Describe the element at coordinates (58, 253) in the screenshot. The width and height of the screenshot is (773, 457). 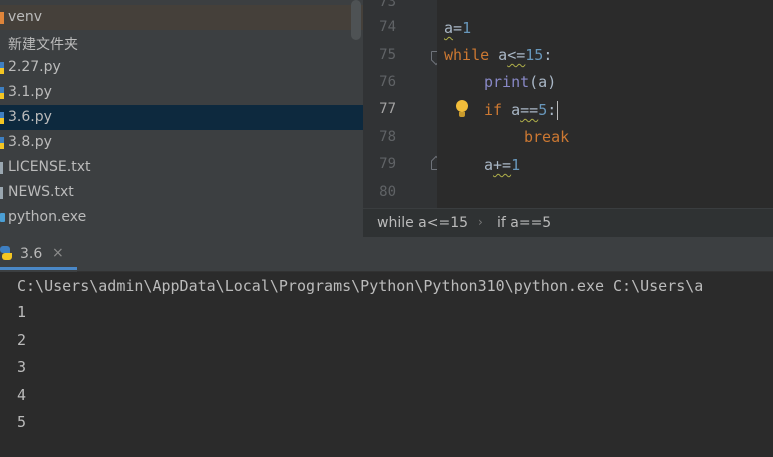
I see `close-icon: ×` at that location.